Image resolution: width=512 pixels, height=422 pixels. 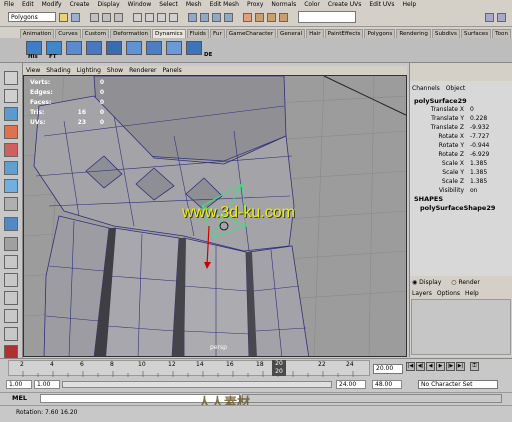 I want to click on attr-scale-y: Scale Y 1.385, so click(x=461, y=173).